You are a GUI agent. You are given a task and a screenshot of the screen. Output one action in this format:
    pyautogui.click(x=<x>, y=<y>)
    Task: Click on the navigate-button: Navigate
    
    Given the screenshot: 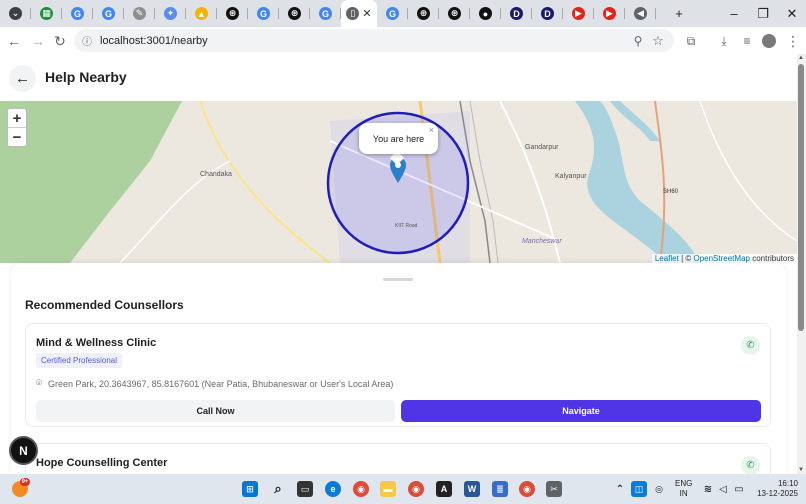 What is the action you would take?
    pyautogui.click(x=581, y=411)
    